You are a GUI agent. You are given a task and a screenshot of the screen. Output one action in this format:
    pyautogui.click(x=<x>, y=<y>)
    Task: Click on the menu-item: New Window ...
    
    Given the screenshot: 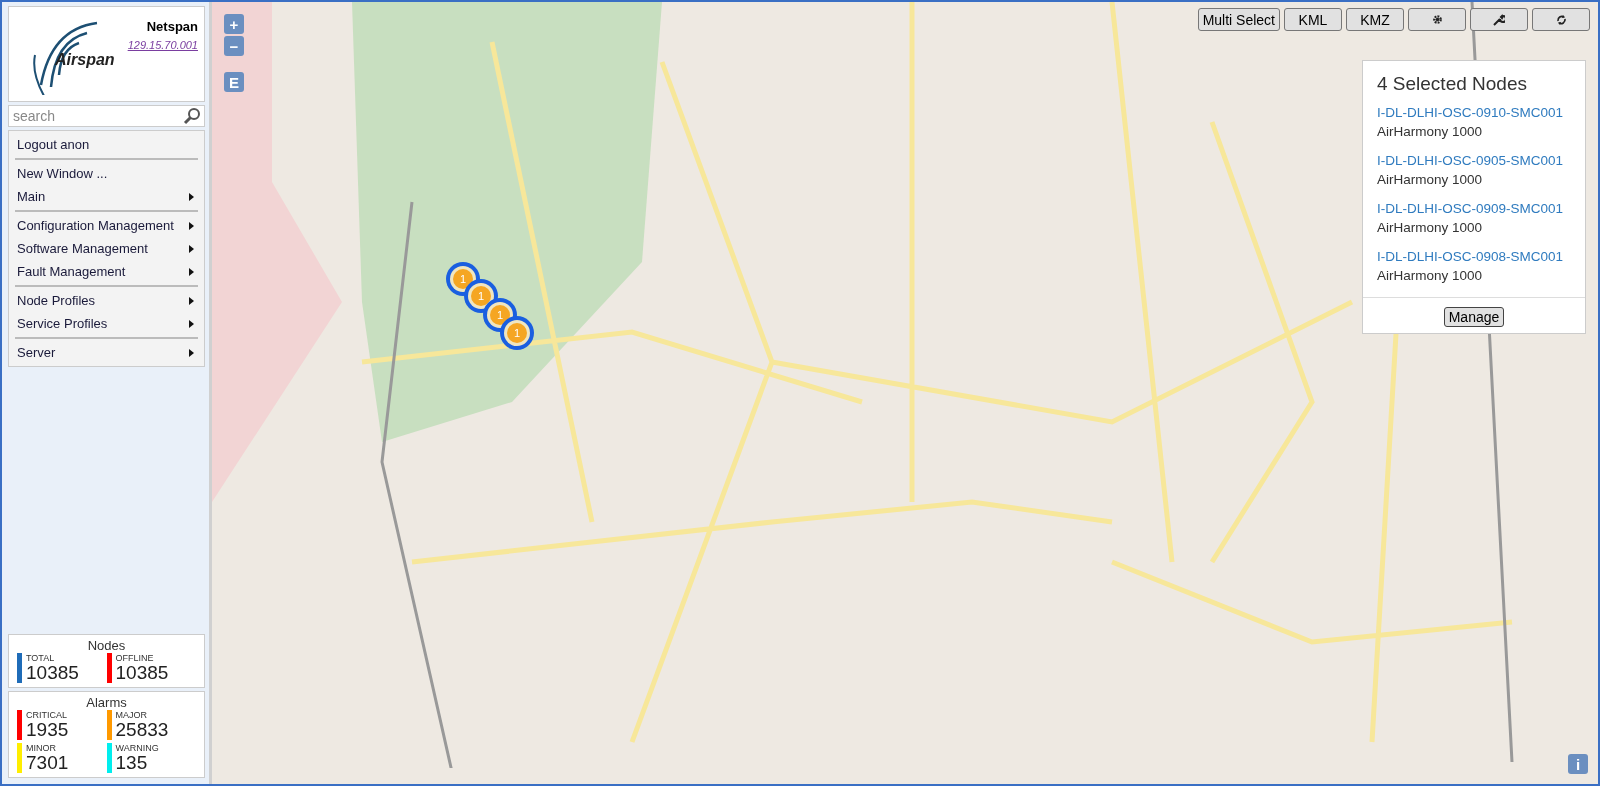 What is the action you would take?
    pyautogui.click(x=106, y=173)
    